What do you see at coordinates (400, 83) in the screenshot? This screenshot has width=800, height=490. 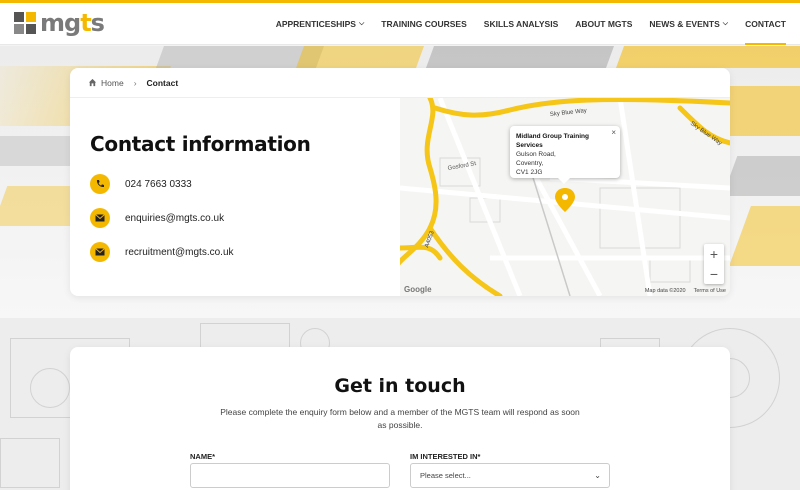 I see `breadcrumb: Home › Contact` at bounding box center [400, 83].